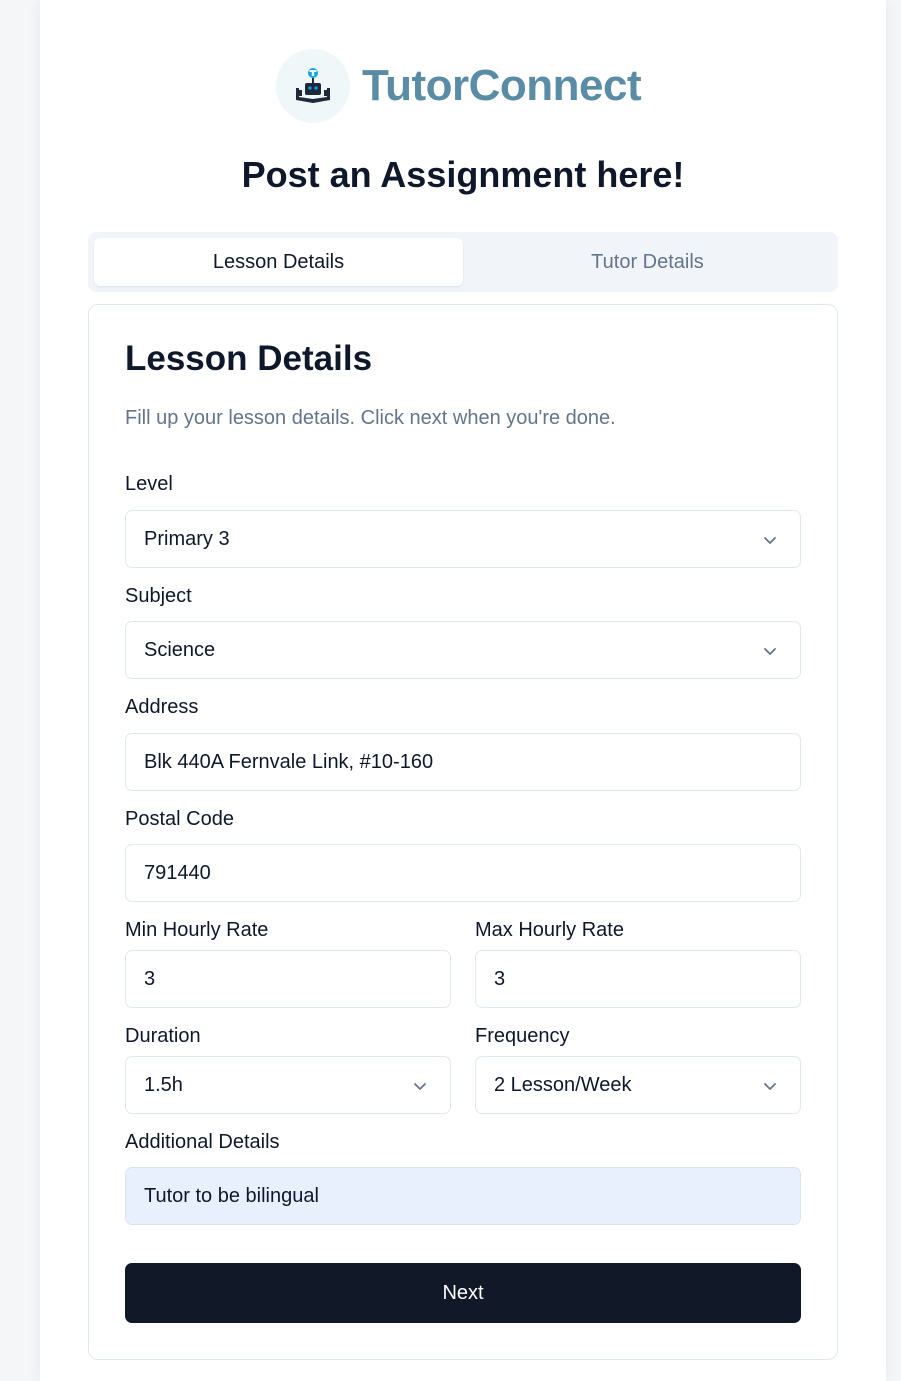 The height and width of the screenshot is (1381, 901). I want to click on min-rate-label: Min Hourly Rate, so click(197, 930).